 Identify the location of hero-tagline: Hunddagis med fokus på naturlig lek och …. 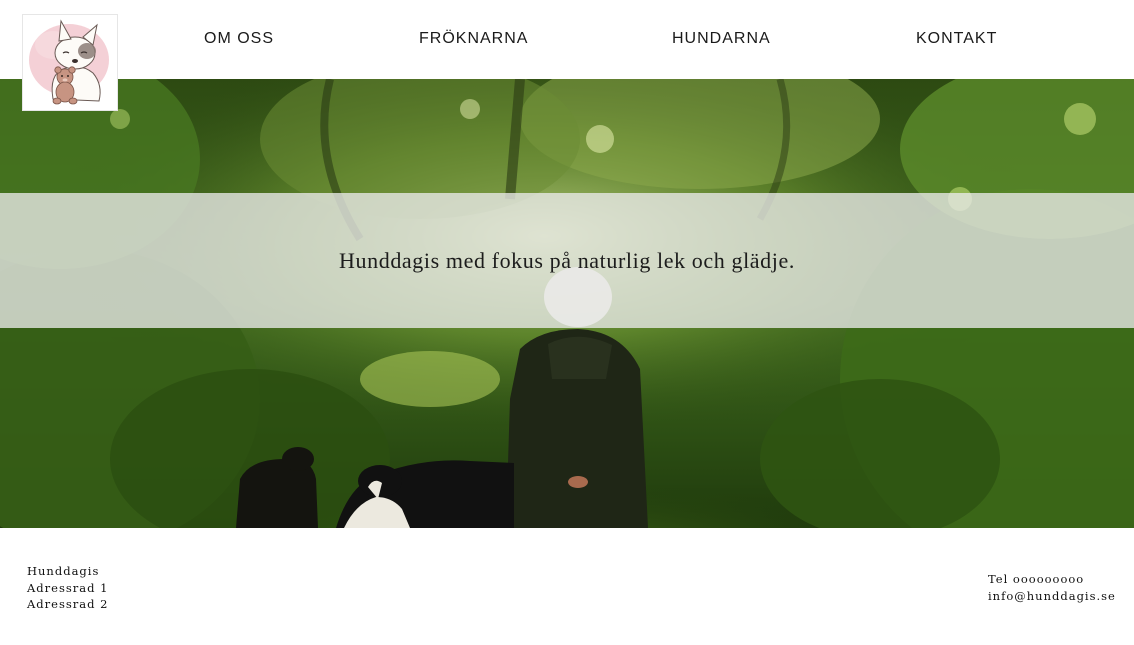
(567, 260).